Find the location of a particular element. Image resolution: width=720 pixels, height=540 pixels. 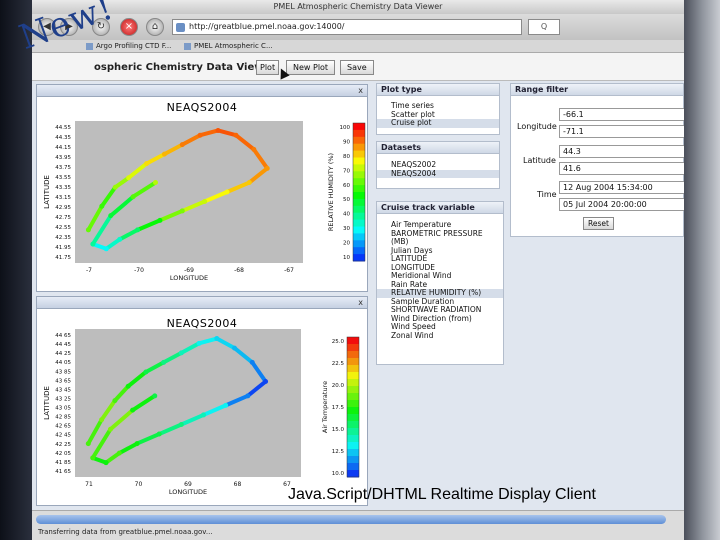

longitude-label: Longitude is located at coordinates (537, 126).